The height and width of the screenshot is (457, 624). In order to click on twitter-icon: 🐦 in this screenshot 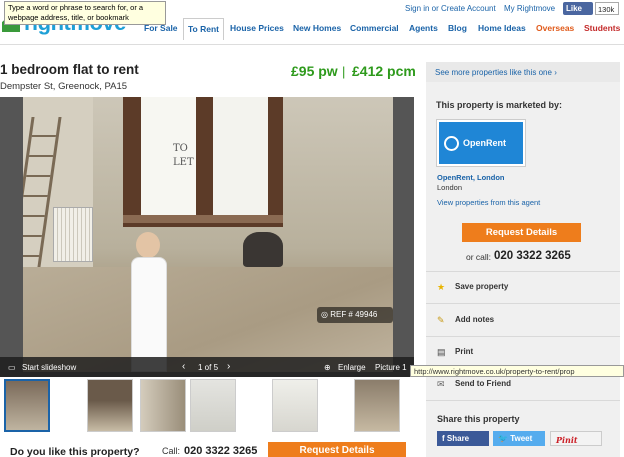, I will do `click(504, 438)`.